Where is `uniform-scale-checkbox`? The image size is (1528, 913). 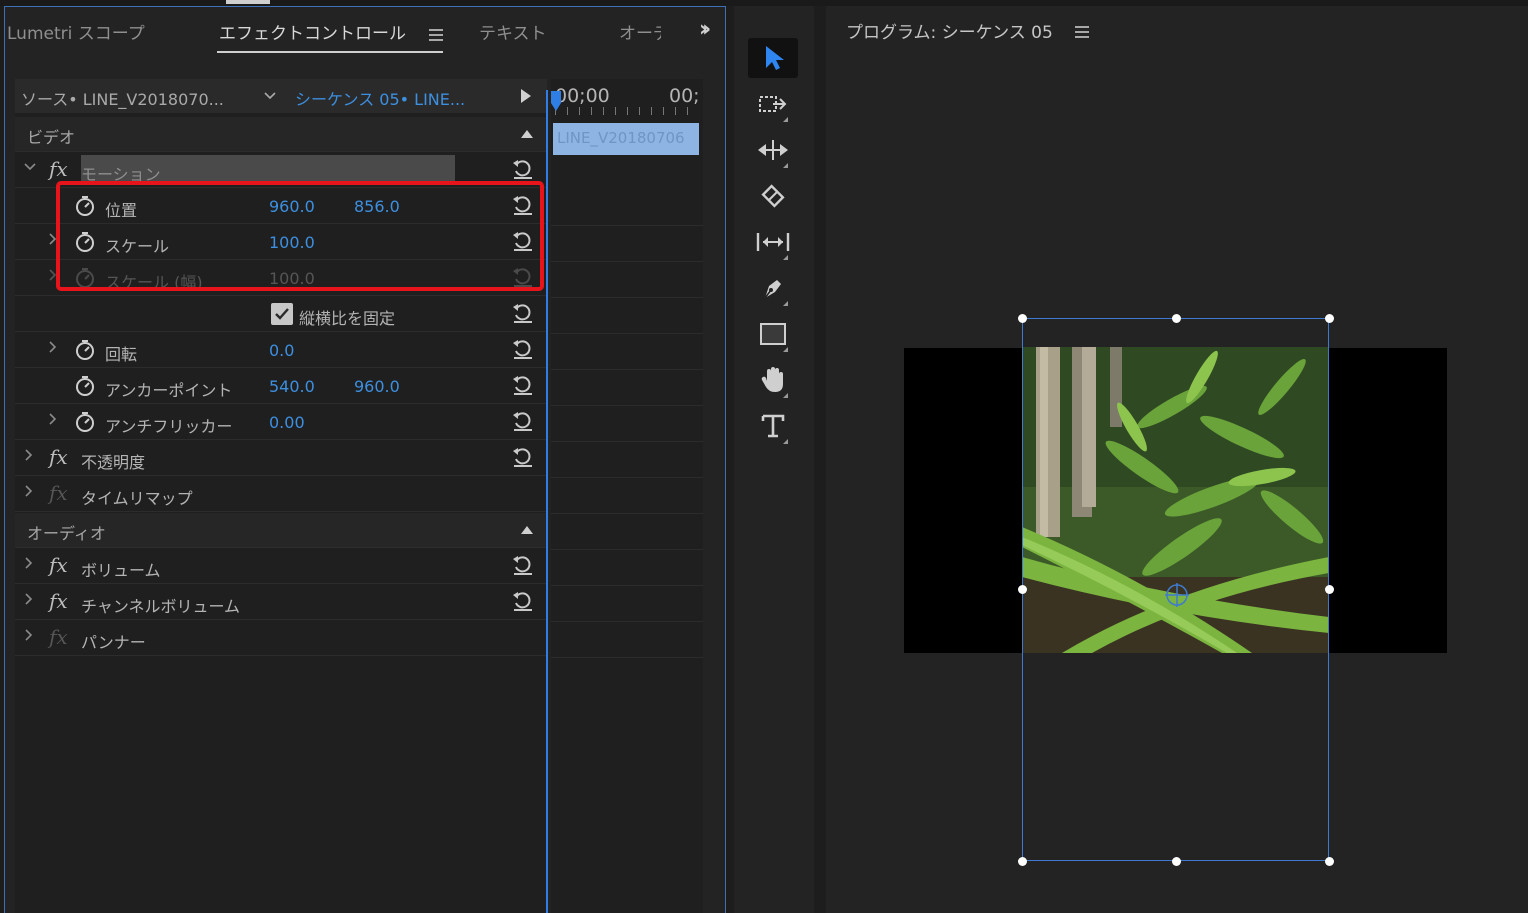 uniform-scale-checkbox is located at coordinates (282, 314).